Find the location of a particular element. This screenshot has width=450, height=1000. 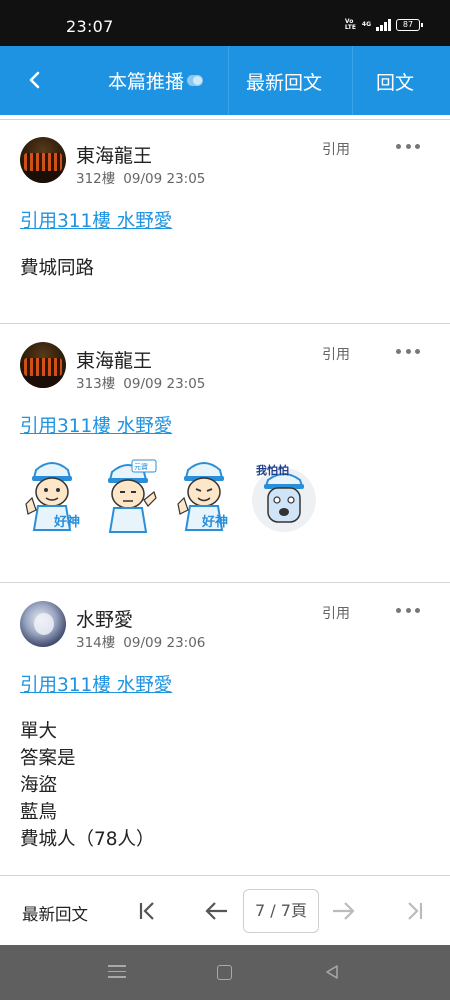

previous-page-button is located at coordinates (216, 911).